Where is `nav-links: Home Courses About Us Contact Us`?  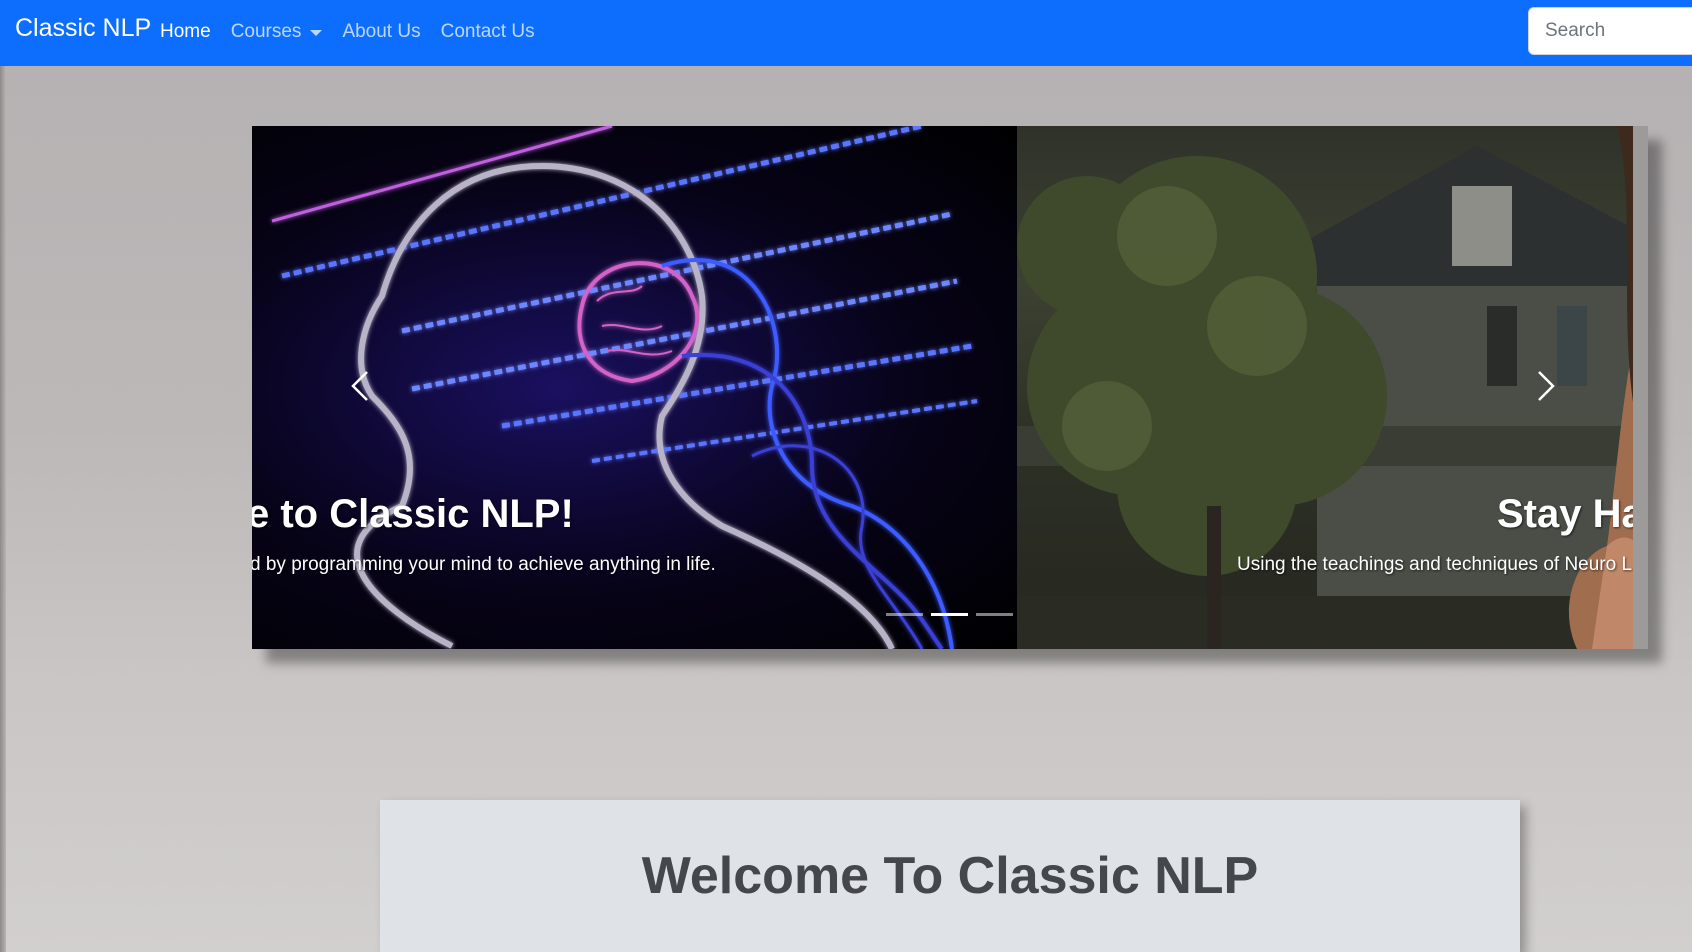
nav-links: Home Courses About Us Contact Us is located at coordinates (357, 32).